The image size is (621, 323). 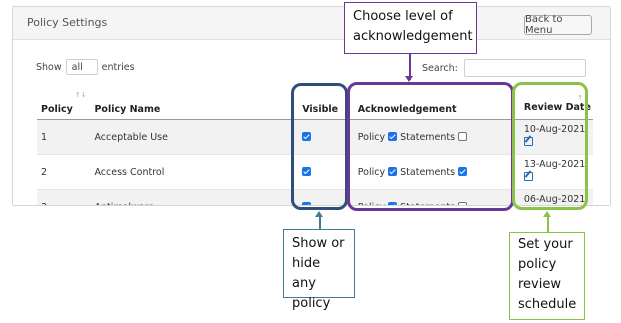 I want to click on search-row: Search:, so click(x=504, y=68).